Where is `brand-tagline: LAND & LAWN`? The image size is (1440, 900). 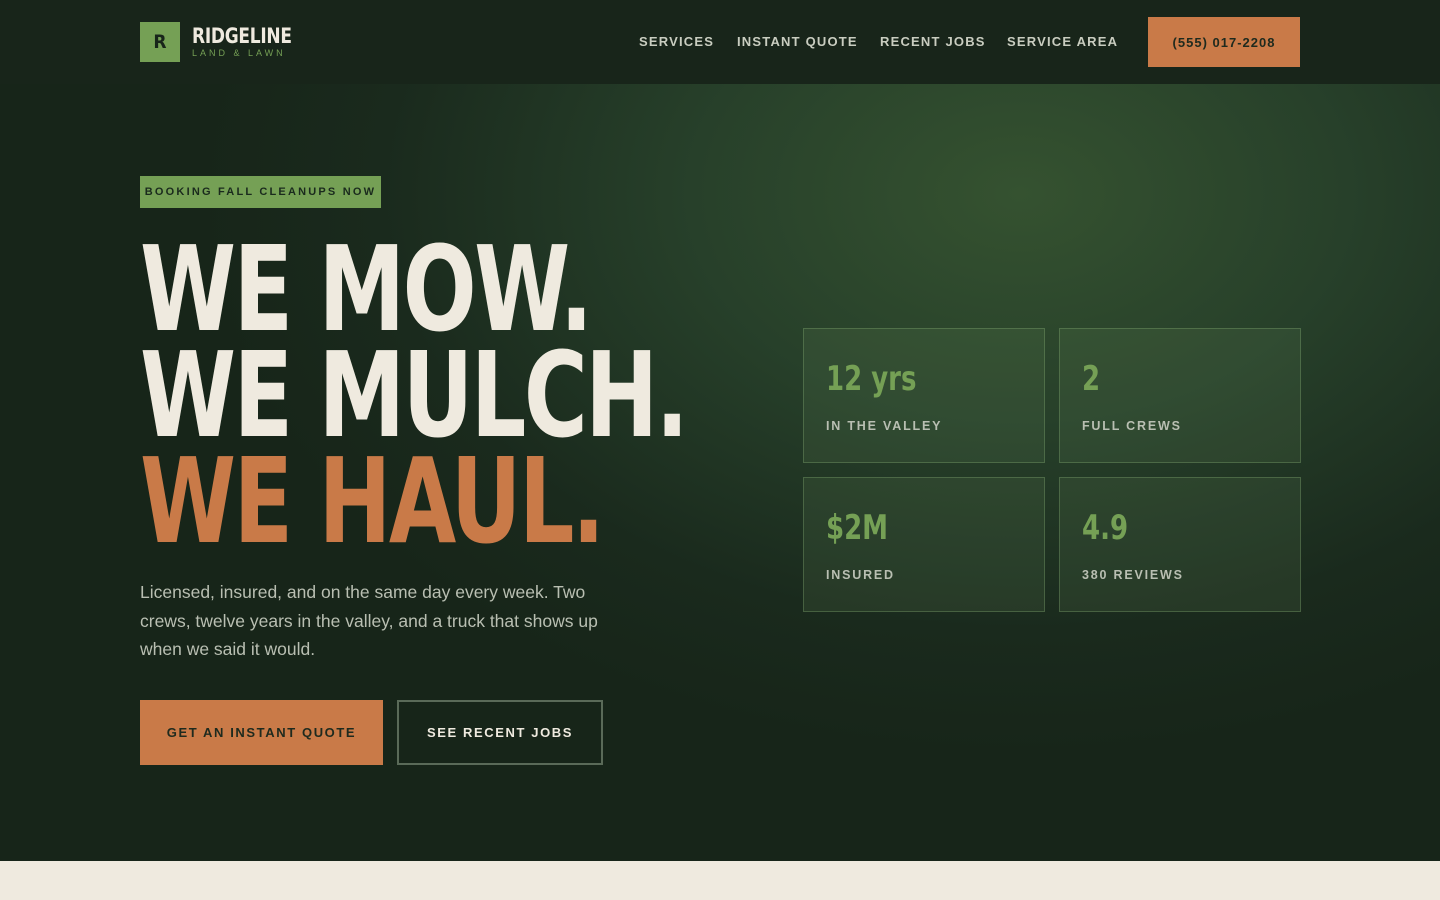
brand-tagline: LAND & LAWN is located at coordinates (239, 53).